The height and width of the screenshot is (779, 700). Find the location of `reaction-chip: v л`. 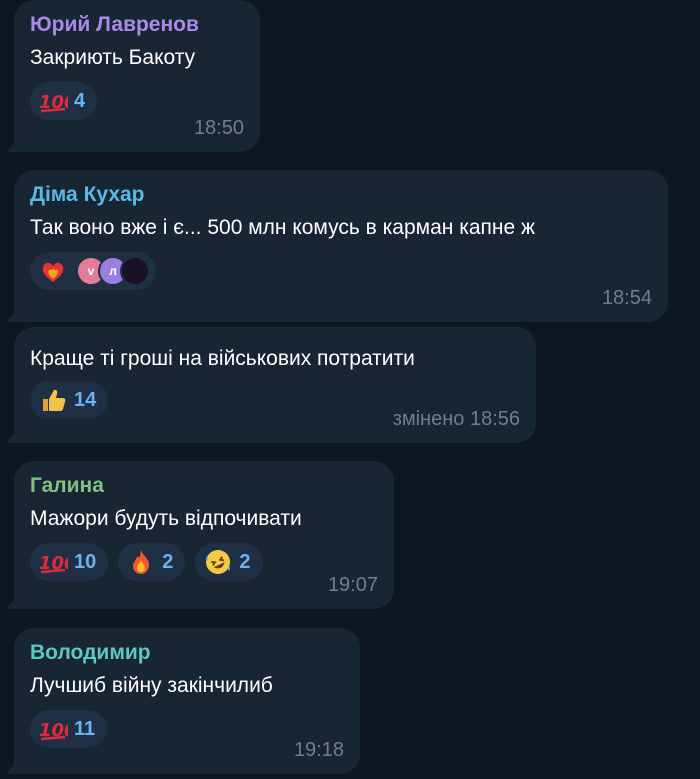

reaction-chip: v л is located at coordinates (93, 271).